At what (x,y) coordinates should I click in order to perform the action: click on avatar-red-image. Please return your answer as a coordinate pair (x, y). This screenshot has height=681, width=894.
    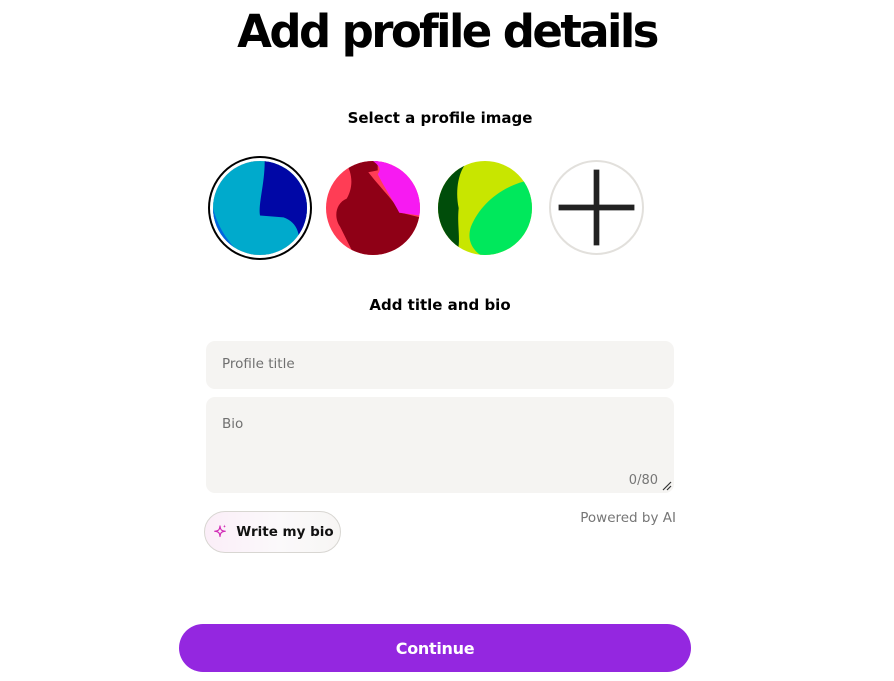
    Looking at the image, I should click on (373, 208).